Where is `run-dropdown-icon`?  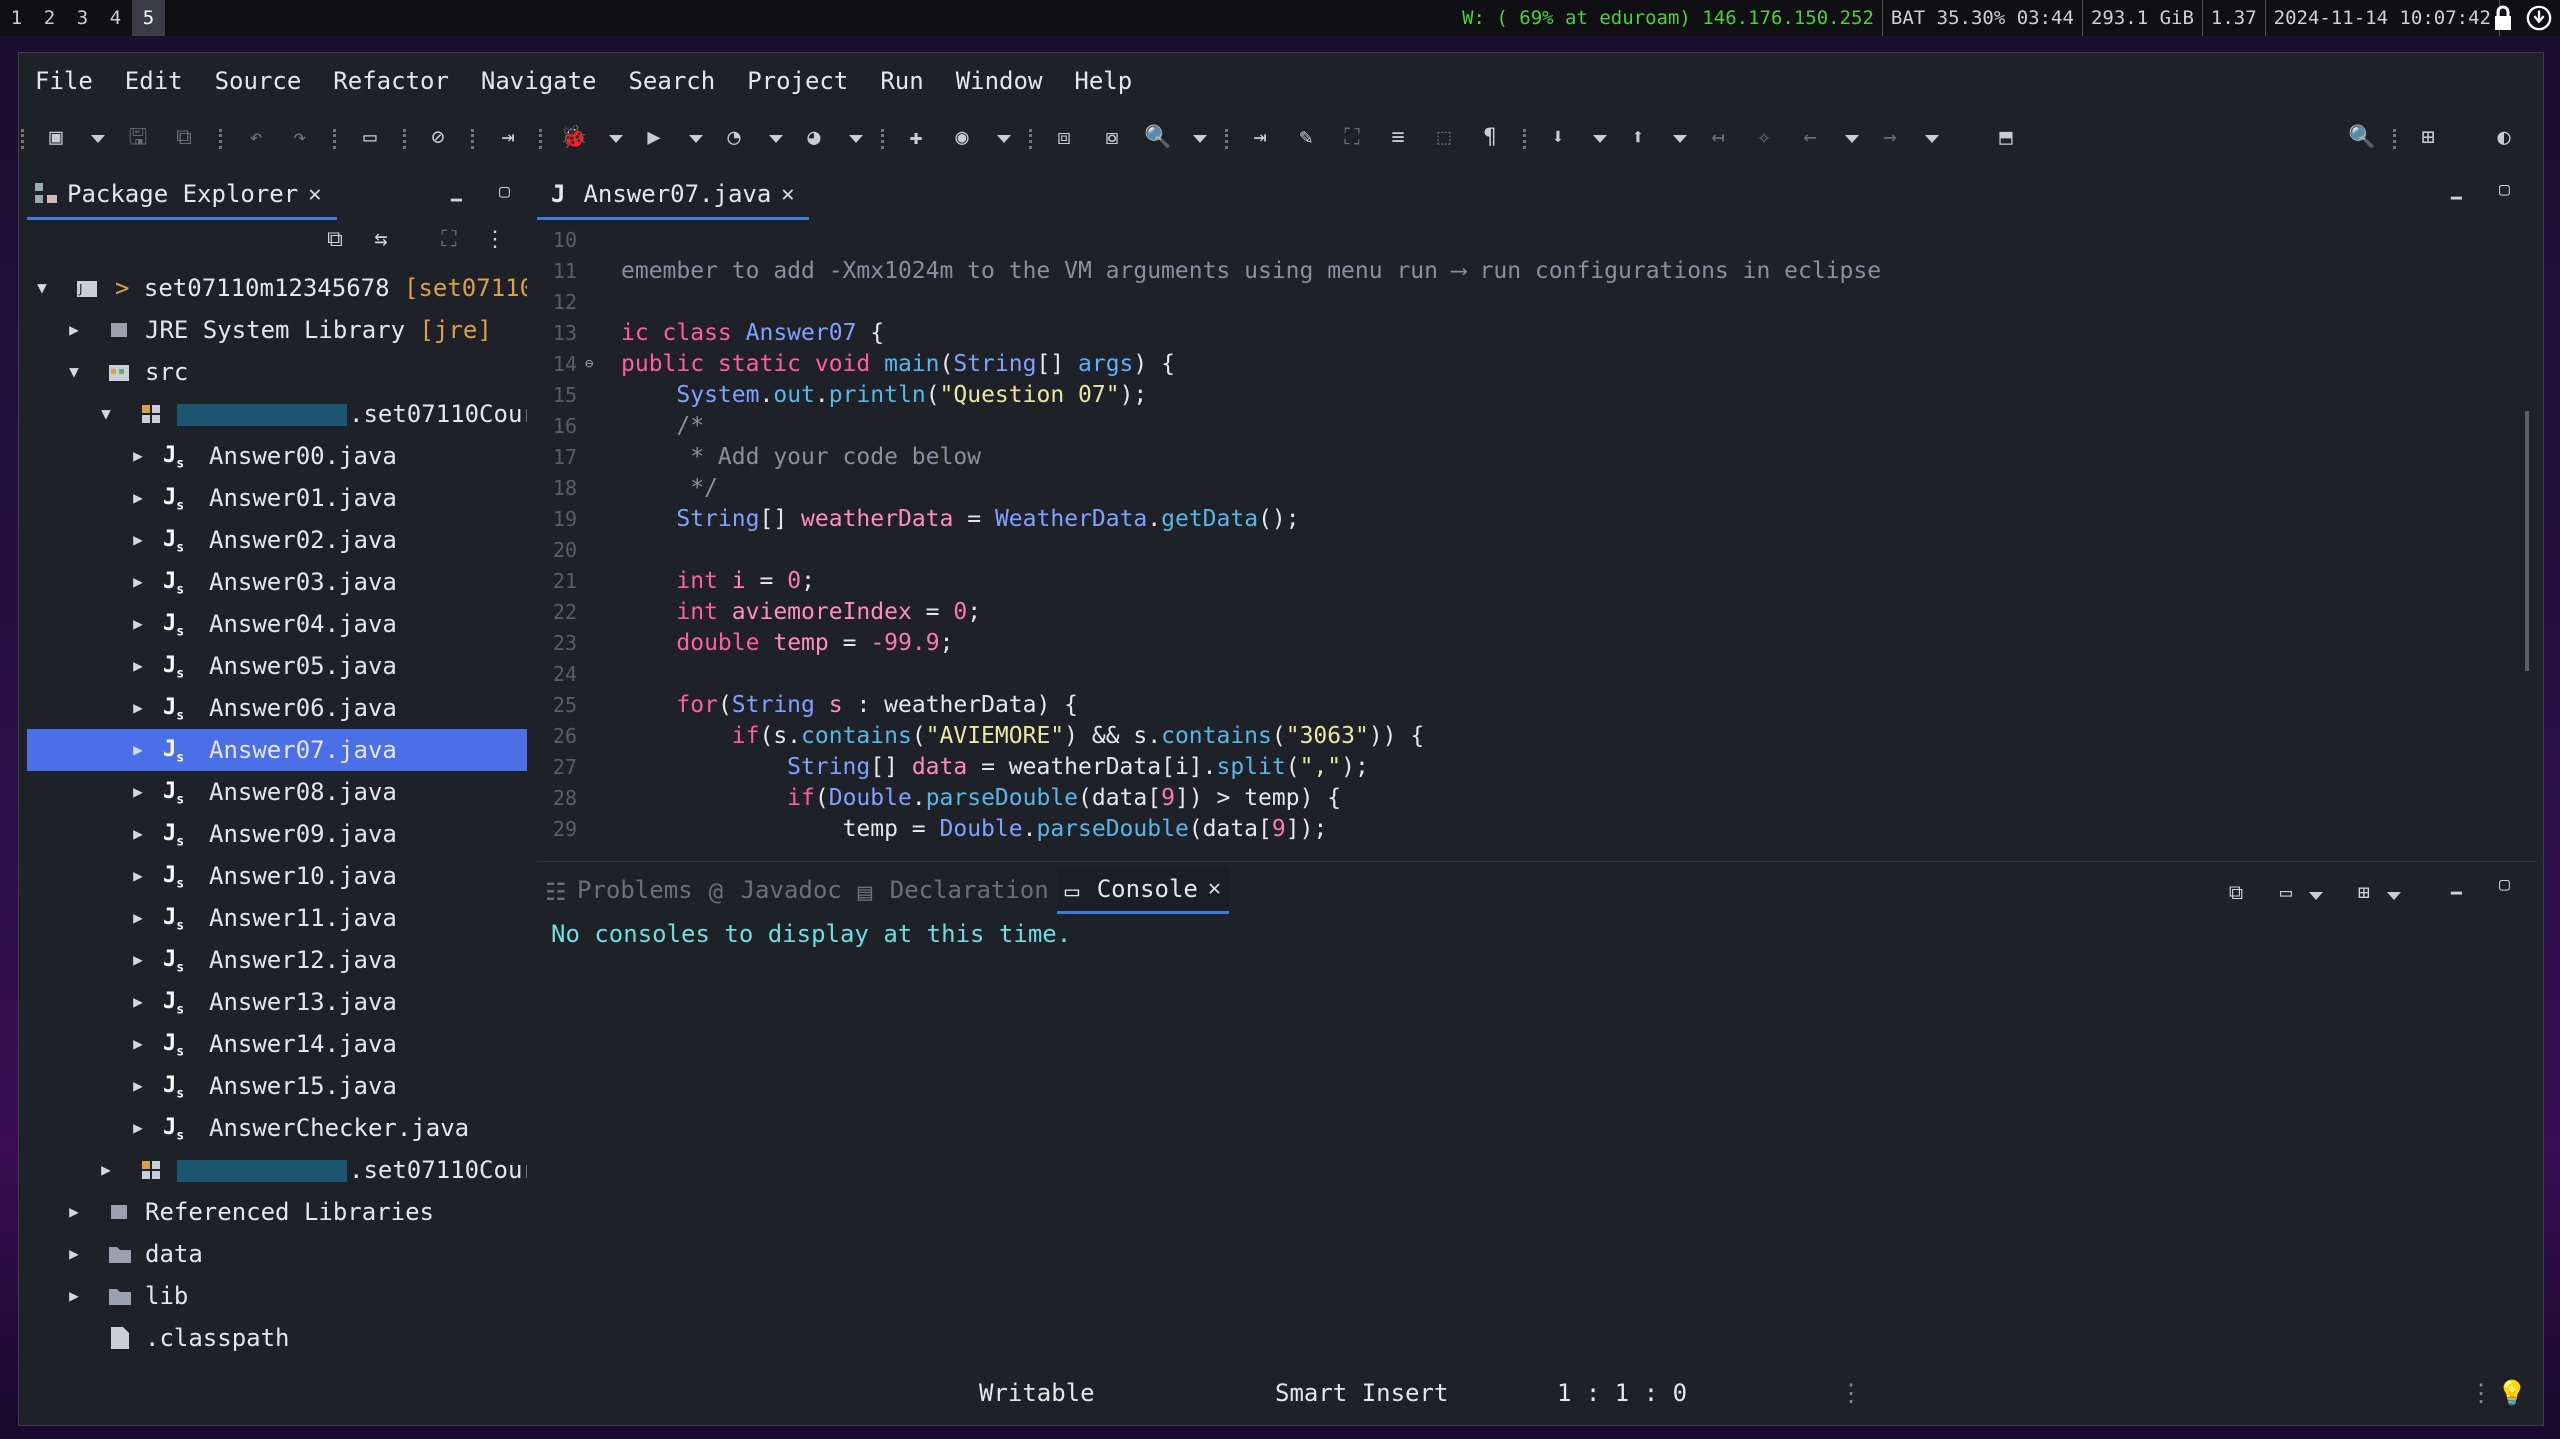
run-dropdown-icon is located at coordinates (696, 139).